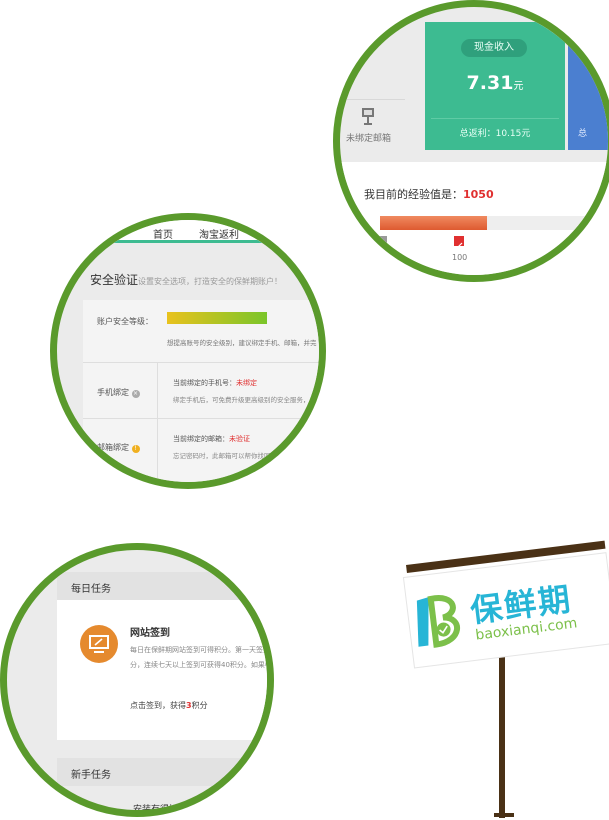 The height and width of the screenshot is (820, 609). Describe the element at coordinates (459, 243) in the screenshot. I see `level-marker-icon` at that location.